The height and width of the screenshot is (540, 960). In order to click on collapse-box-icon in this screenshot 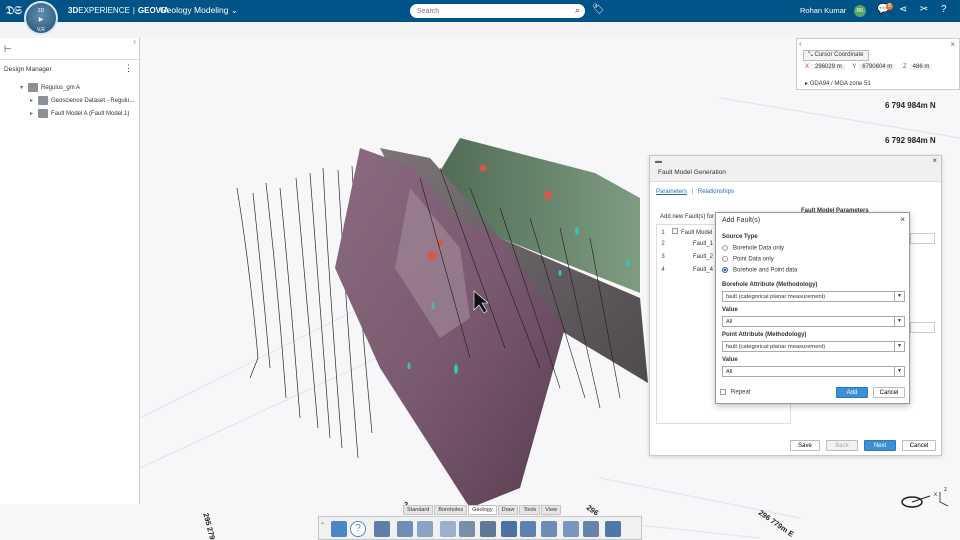, I will do `click(675, 231)`.